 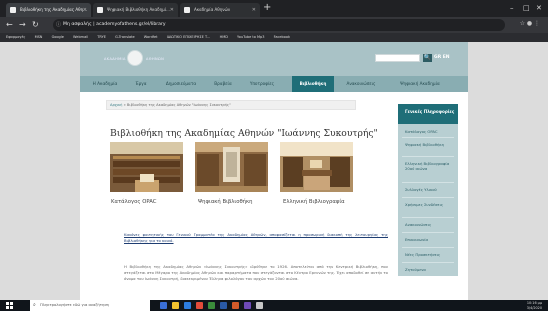 I want to click on sidebar-item-digital-library: Ψηφιακή Βιβλιοθήκη, so click(x=430, y=144).